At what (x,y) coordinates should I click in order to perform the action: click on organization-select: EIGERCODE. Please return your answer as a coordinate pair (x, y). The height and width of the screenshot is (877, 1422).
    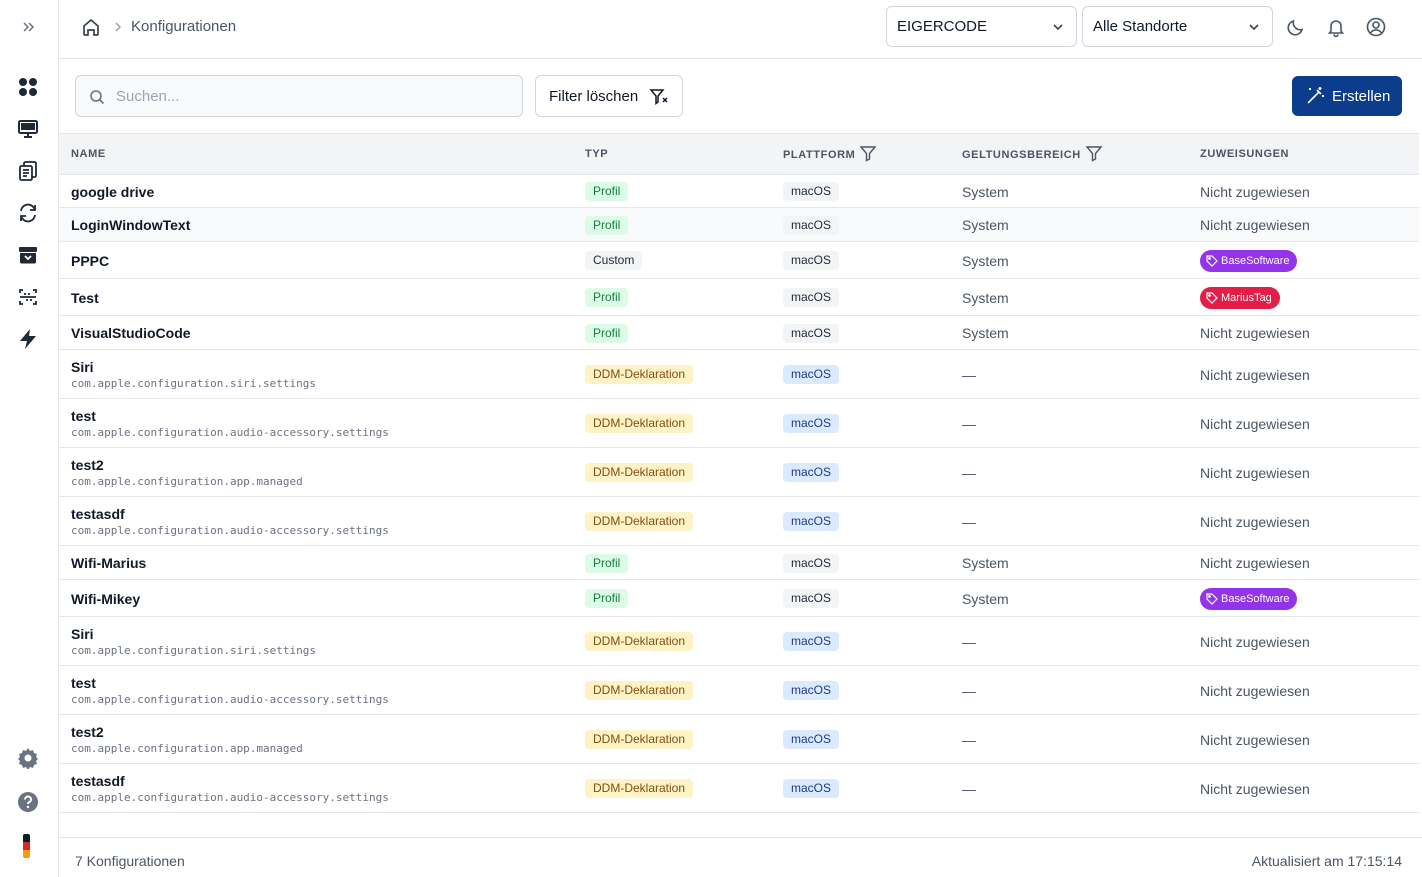
    Looking at the image, I should click on (981, 26).